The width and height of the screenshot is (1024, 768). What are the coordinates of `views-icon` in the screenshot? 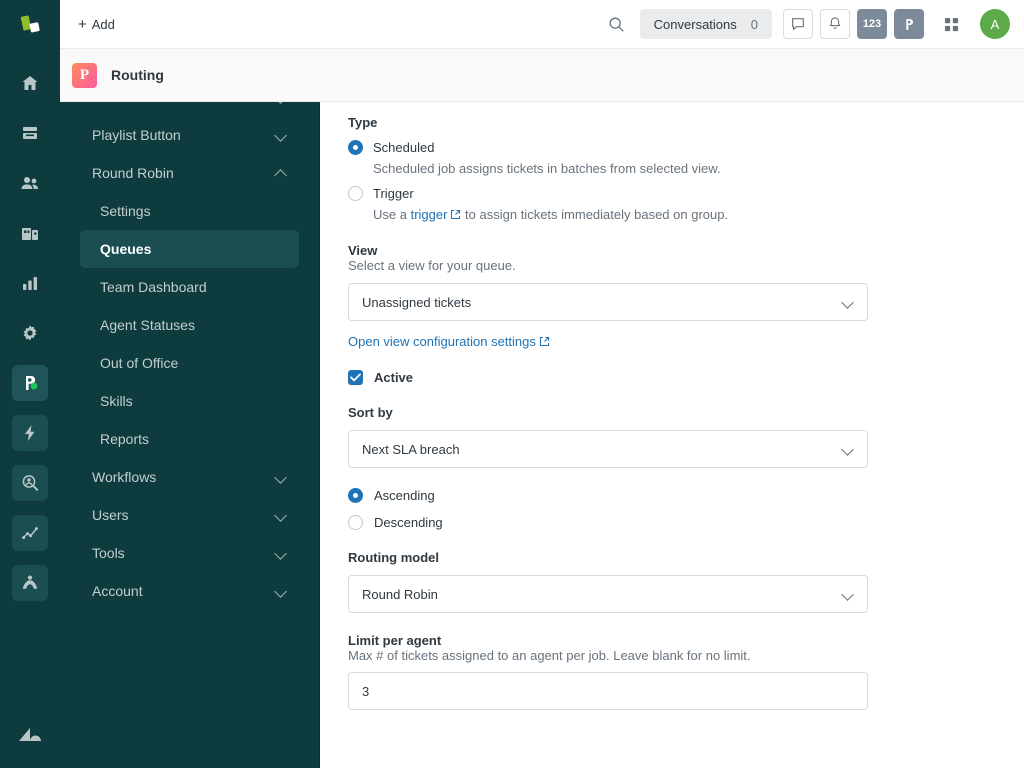 It's located at (30, 133).